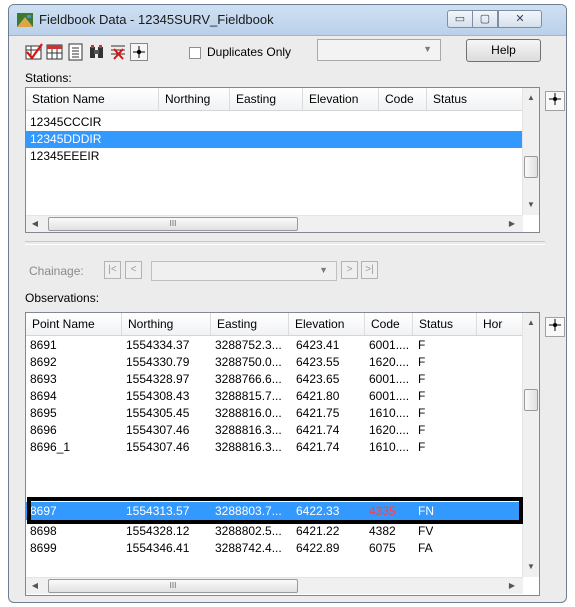 Image resolution: width=575 pixels, height=607 pixels. Describe the element at coordinates (118, 52) in the screenshot. I see `cross-edit-icon` at that location.